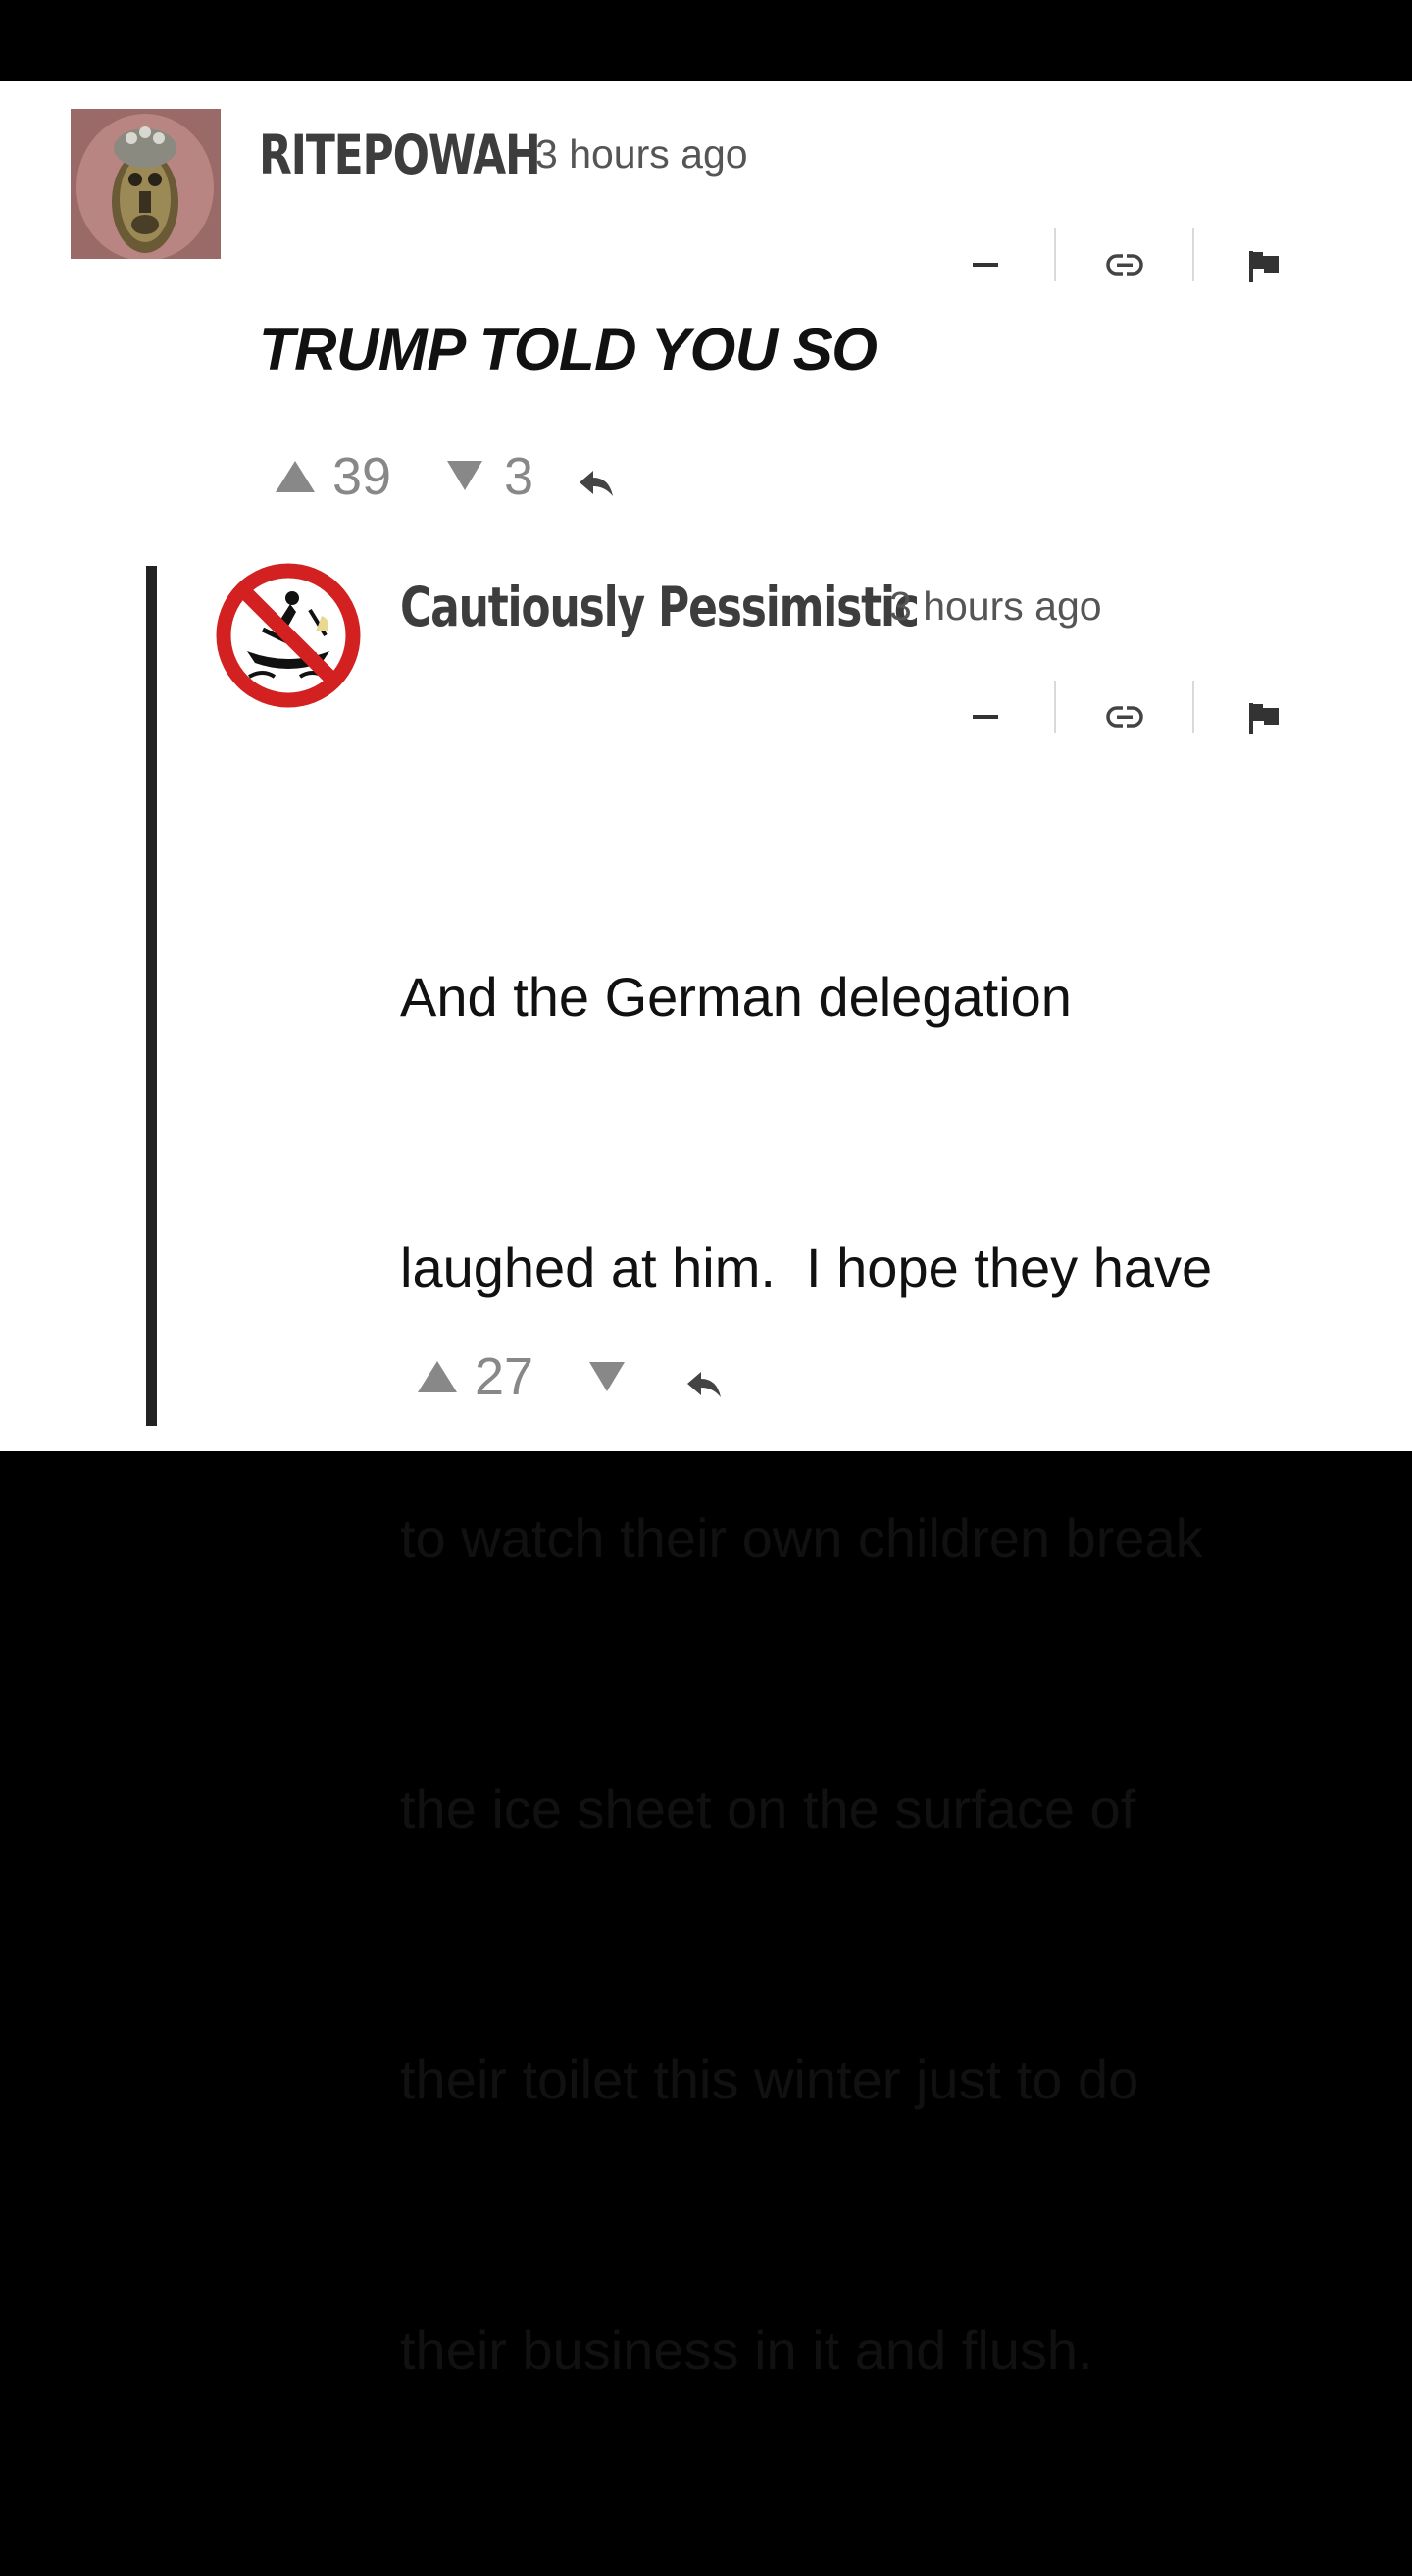  Describe the element at coordinates (736, 997) in the screenshot. I see `comment-body-line: And the German delegation` at that location.